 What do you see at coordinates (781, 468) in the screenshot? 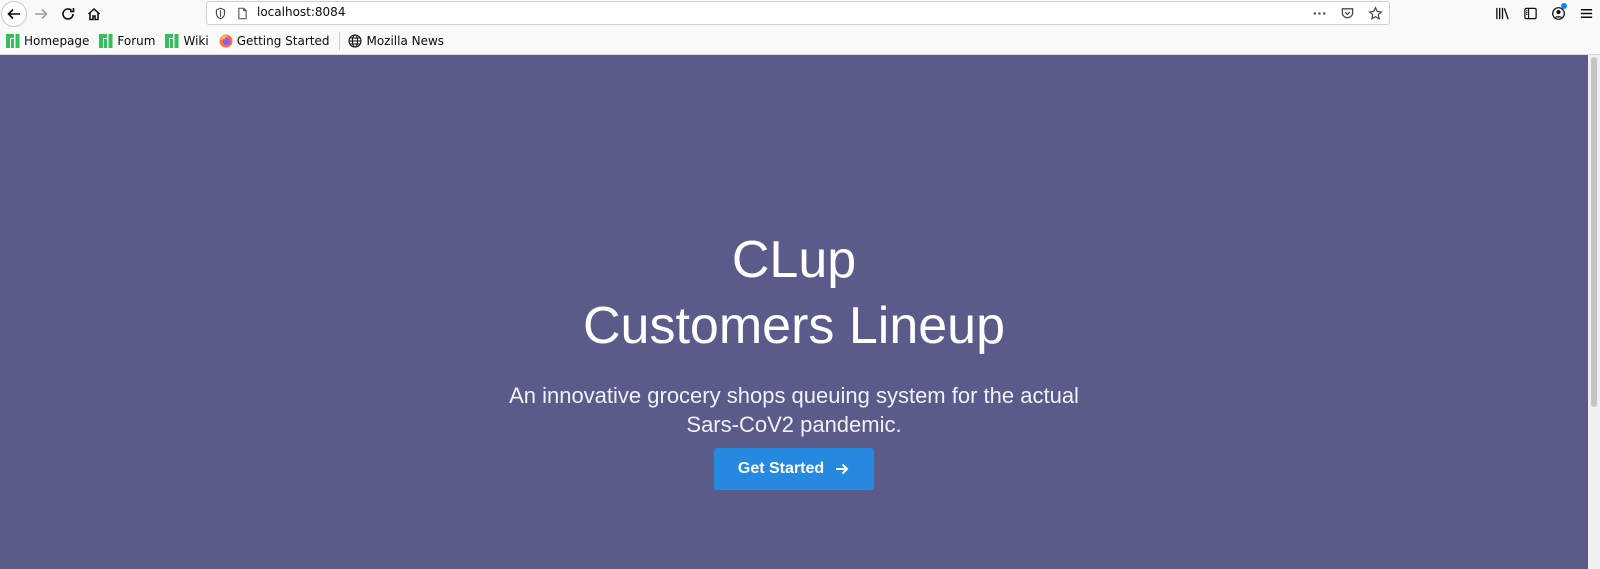
I see `get-started-label: Get Started` at bounding box center [781, 468].